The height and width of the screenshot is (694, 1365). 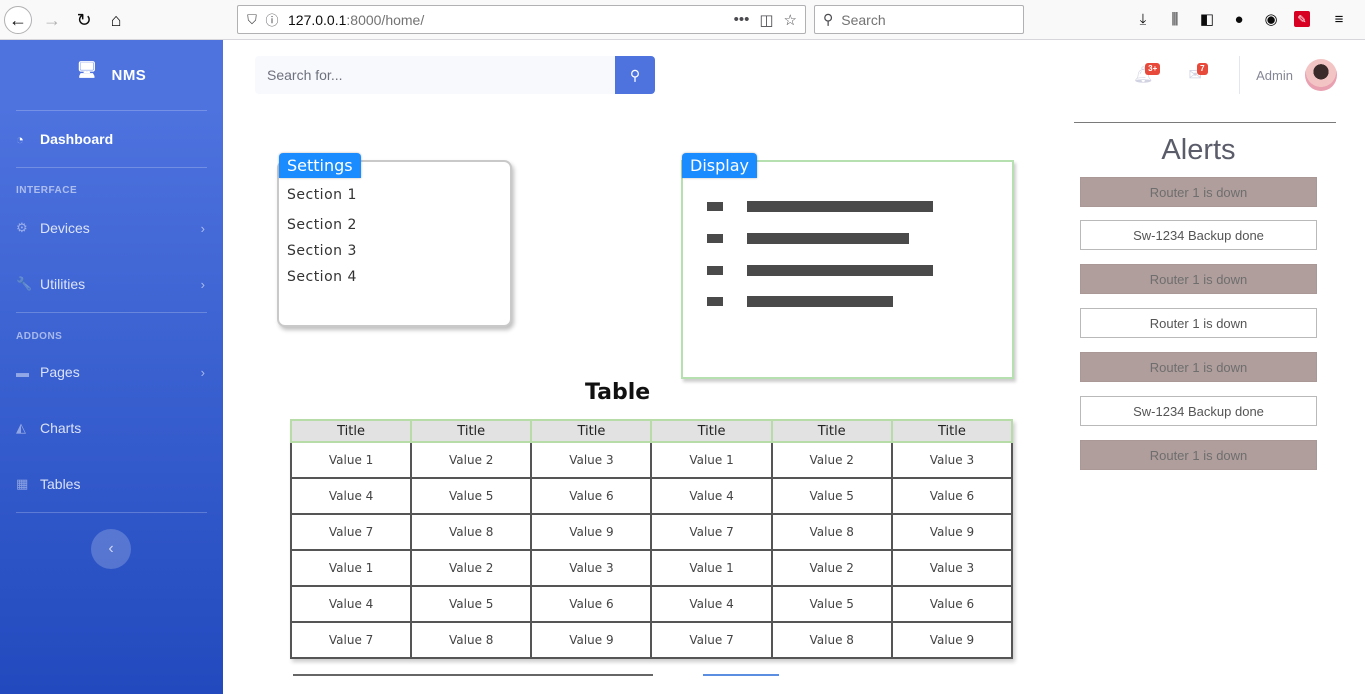 What do you see at coordinates (591, 532) in the screenshot?
I see `table-cell: Value 9` at bounding box center [591, 532].